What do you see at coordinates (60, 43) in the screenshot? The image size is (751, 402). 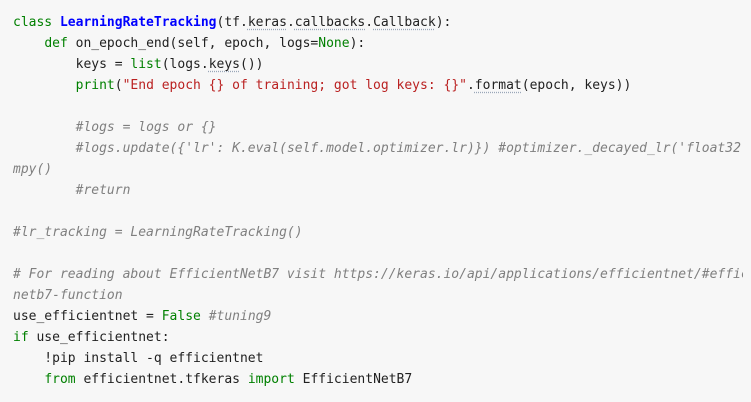 I see `code-token: def` at bounding box center [60, 43].